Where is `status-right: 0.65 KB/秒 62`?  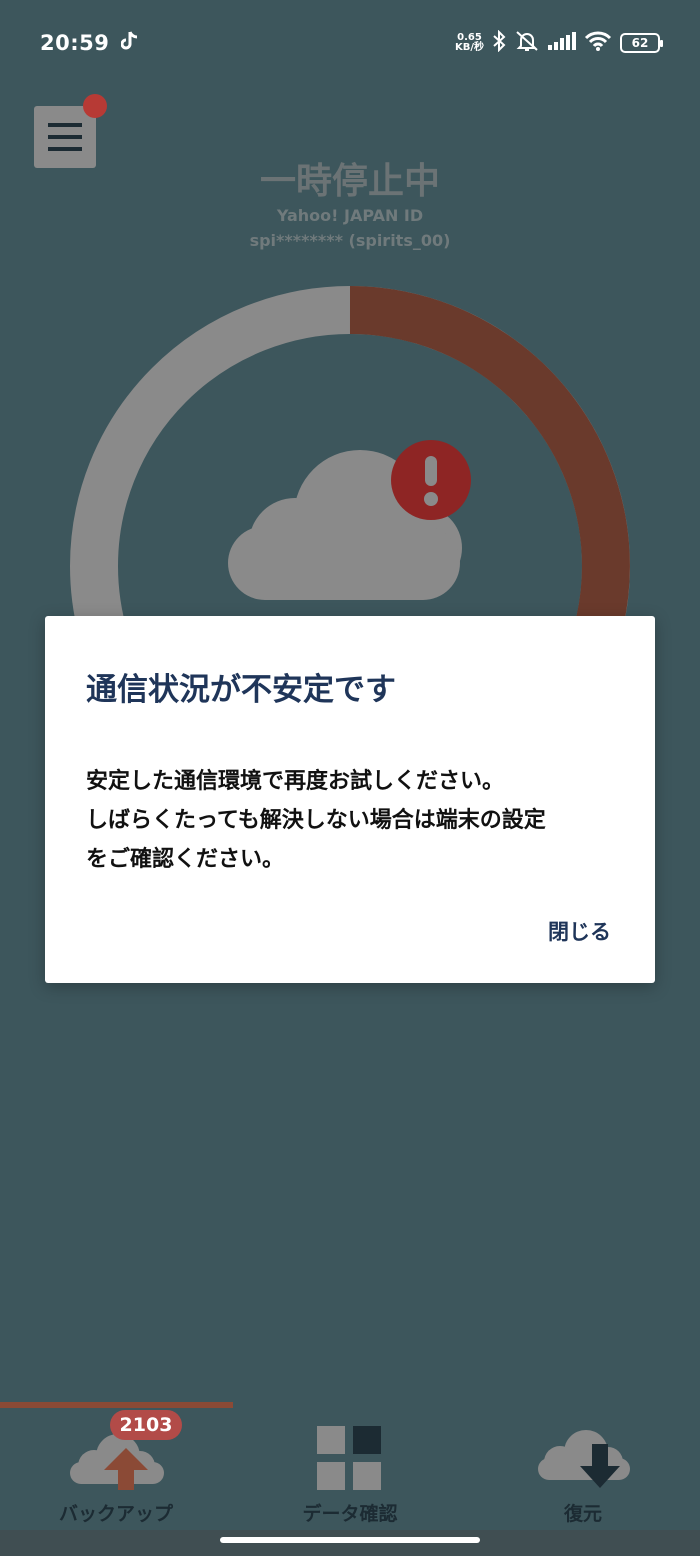 status-right: 0.65 KB/秒 62 is located at coordinates (559, 42).